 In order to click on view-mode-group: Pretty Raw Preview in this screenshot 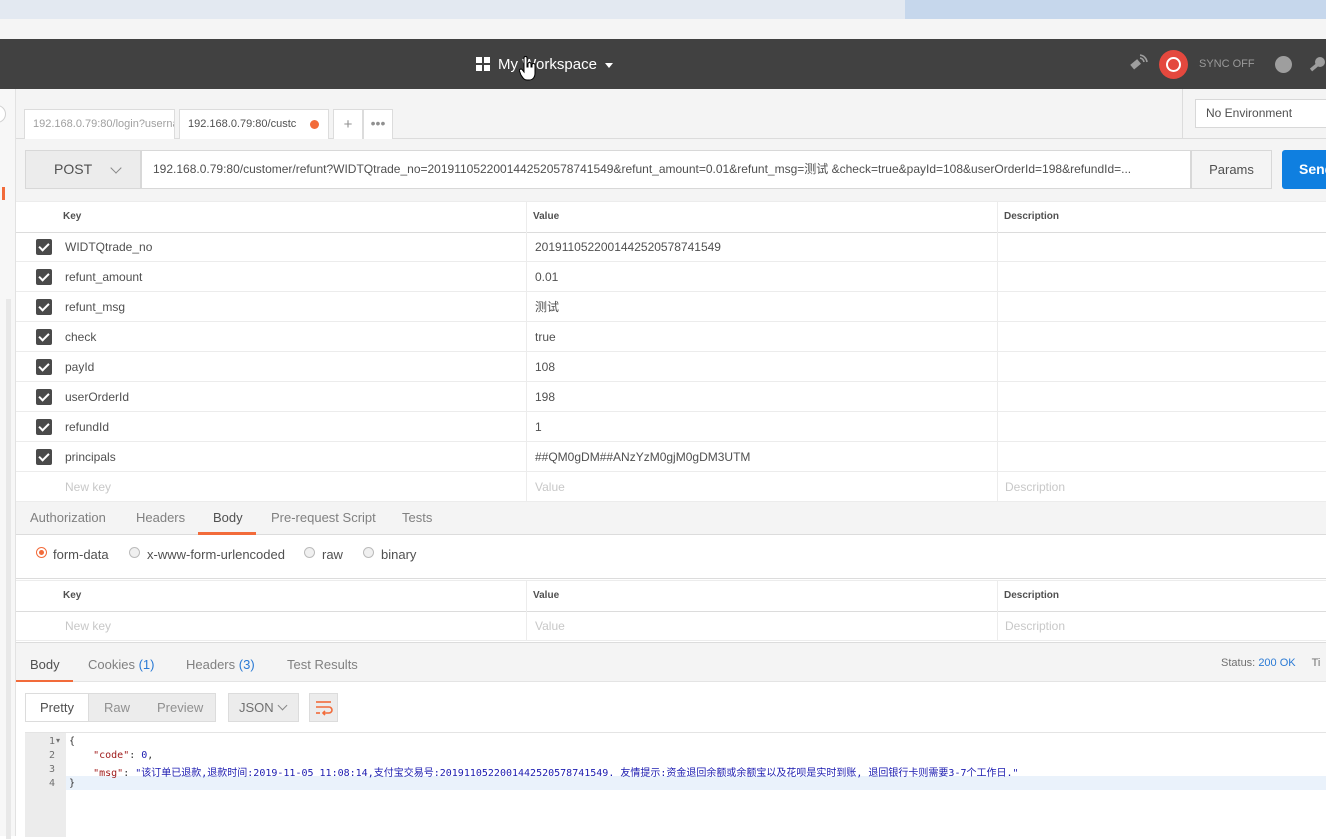, I will do `click(120, 707)`.